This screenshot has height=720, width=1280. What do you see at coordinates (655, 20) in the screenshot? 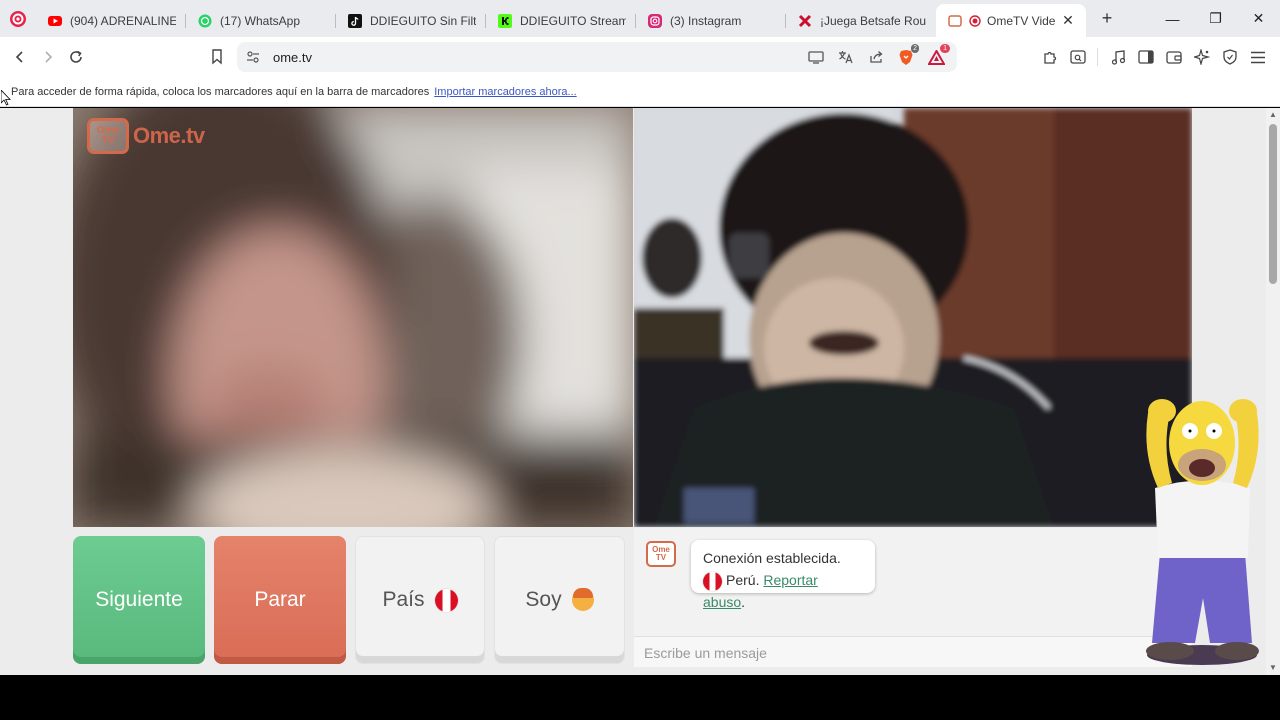
I see `instagram-icon` at bounding box center [655, 20].